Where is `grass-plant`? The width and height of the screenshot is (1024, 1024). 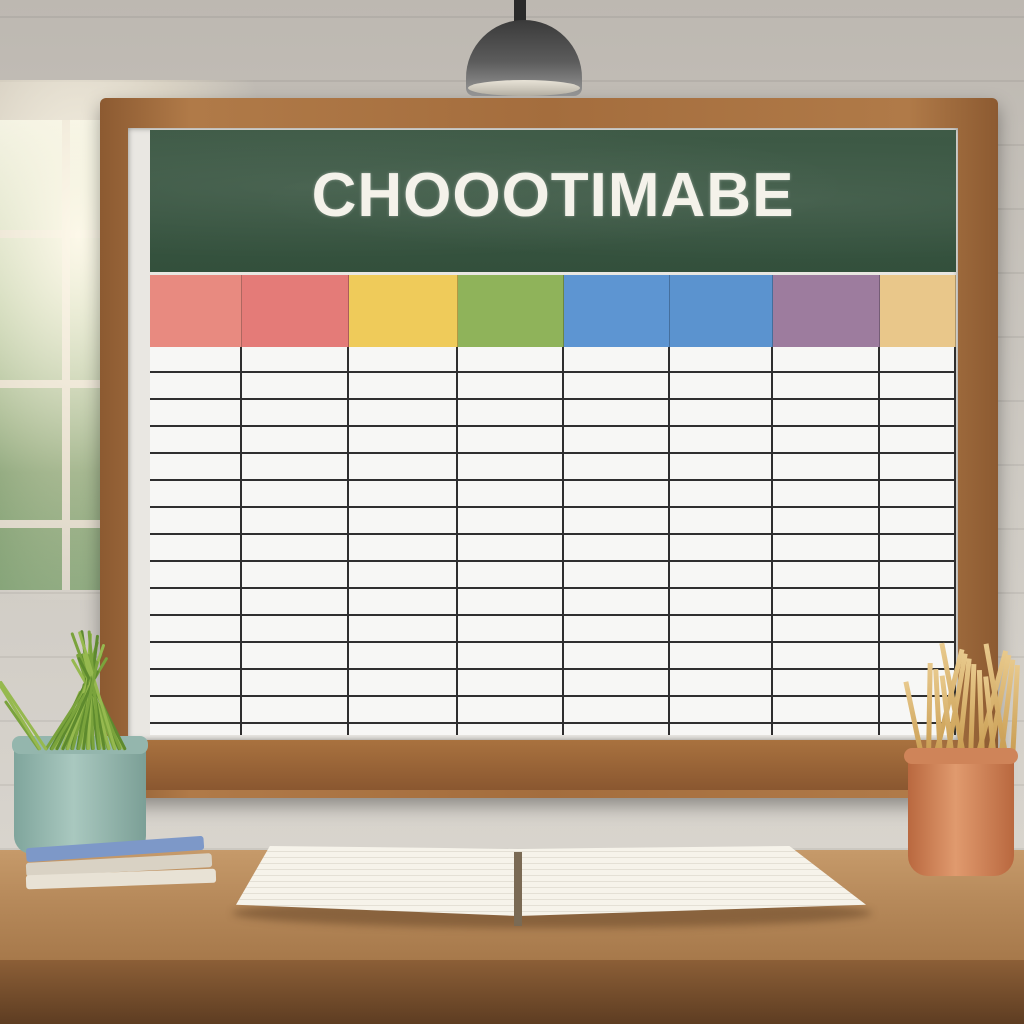 grass-plant is located at coordinates (79, 675).